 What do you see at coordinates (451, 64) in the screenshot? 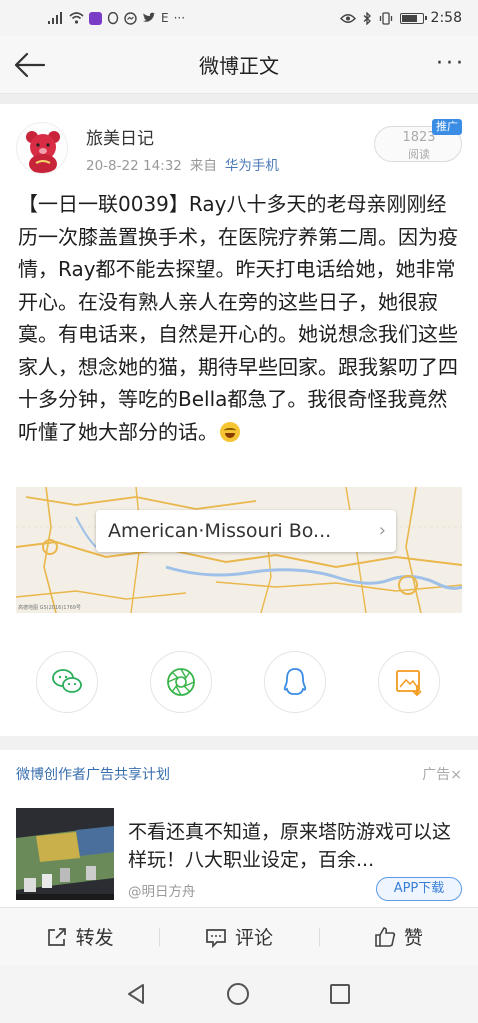
I see `more-dots-icon: ···` at bounding box center [451, 64].